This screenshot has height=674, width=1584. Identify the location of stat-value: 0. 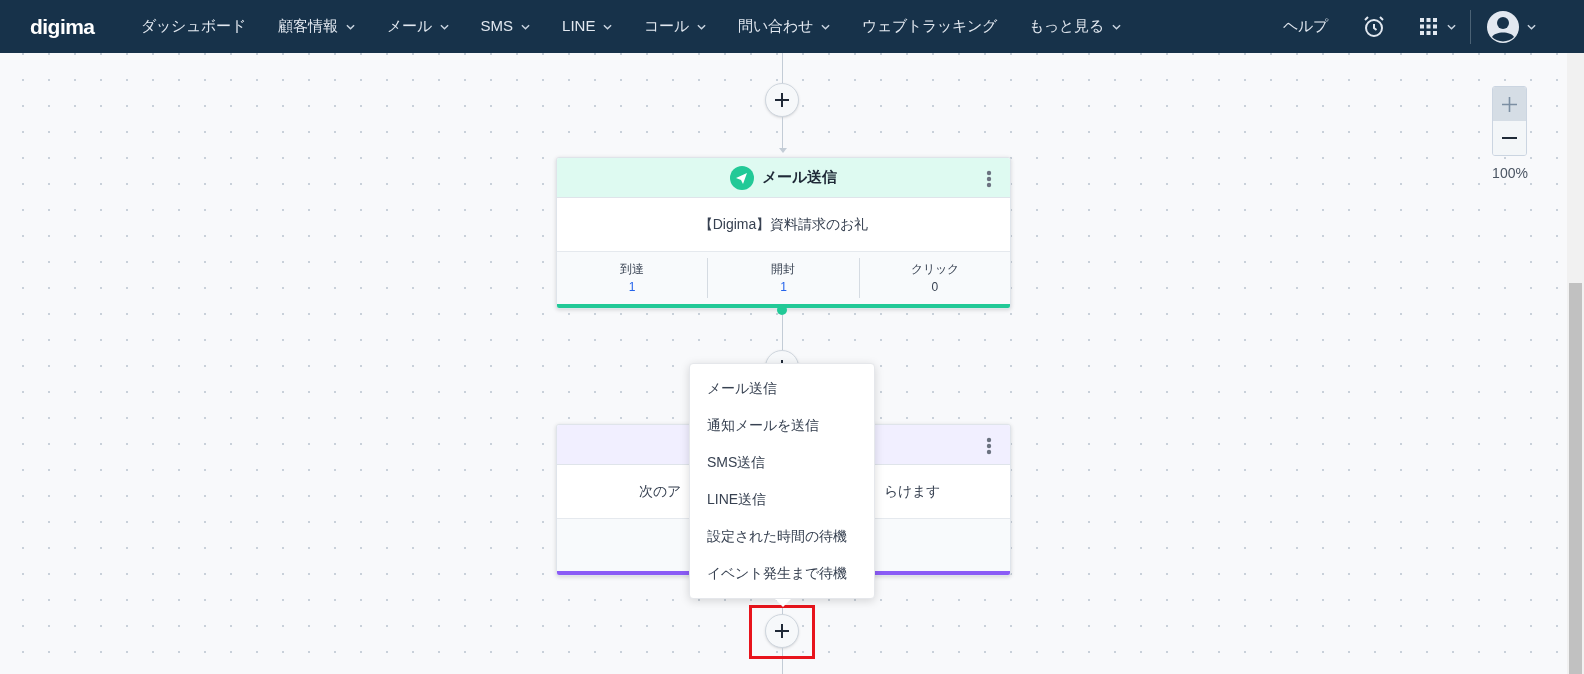
(935, 287).